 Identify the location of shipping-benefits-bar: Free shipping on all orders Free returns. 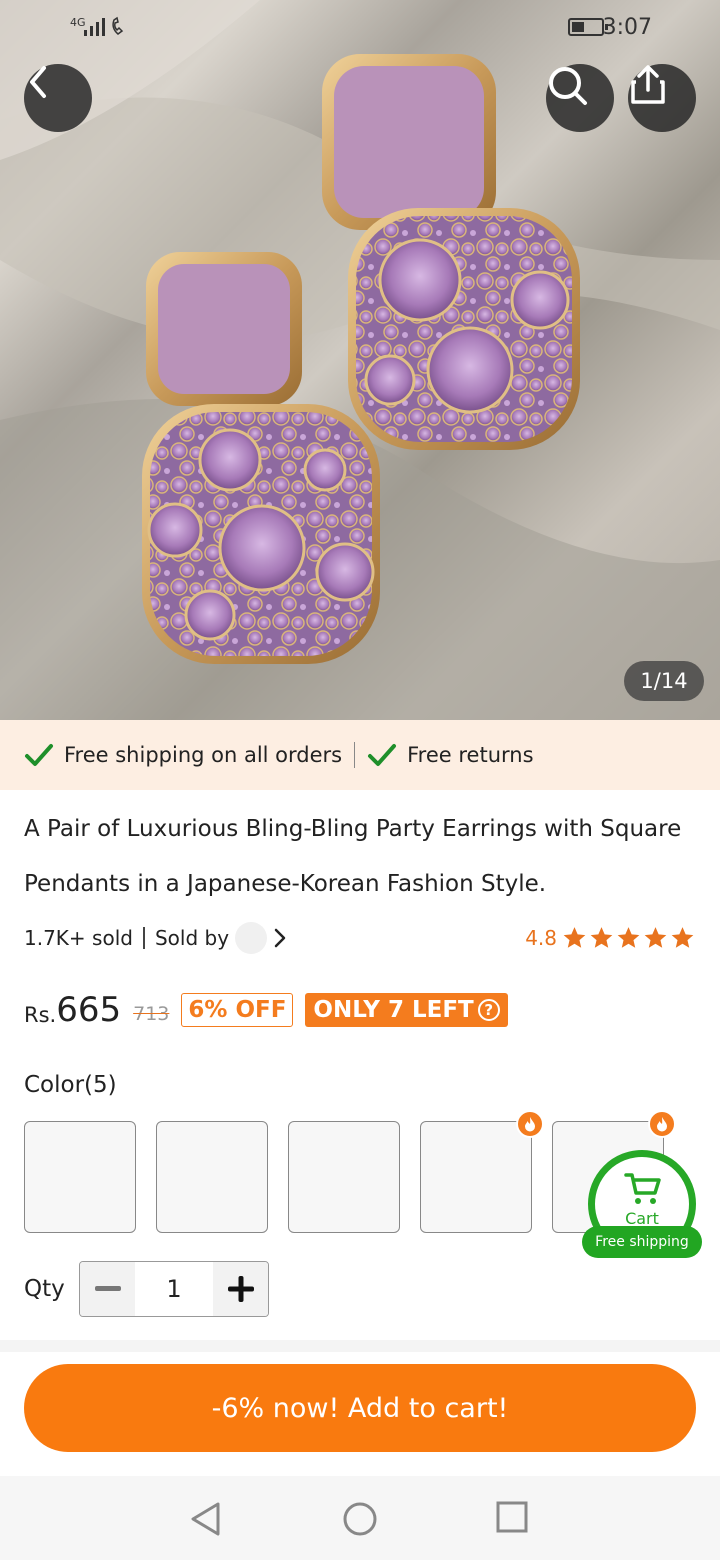
(360, 755).